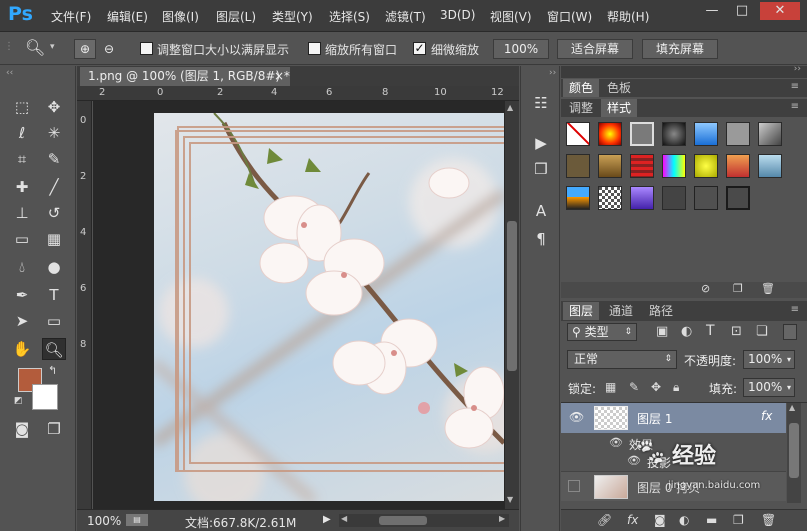 Image resolution: width=807 pixels, height=531 pixels. I want to click on layers-scrollbar: ▲, so click(794, 453).